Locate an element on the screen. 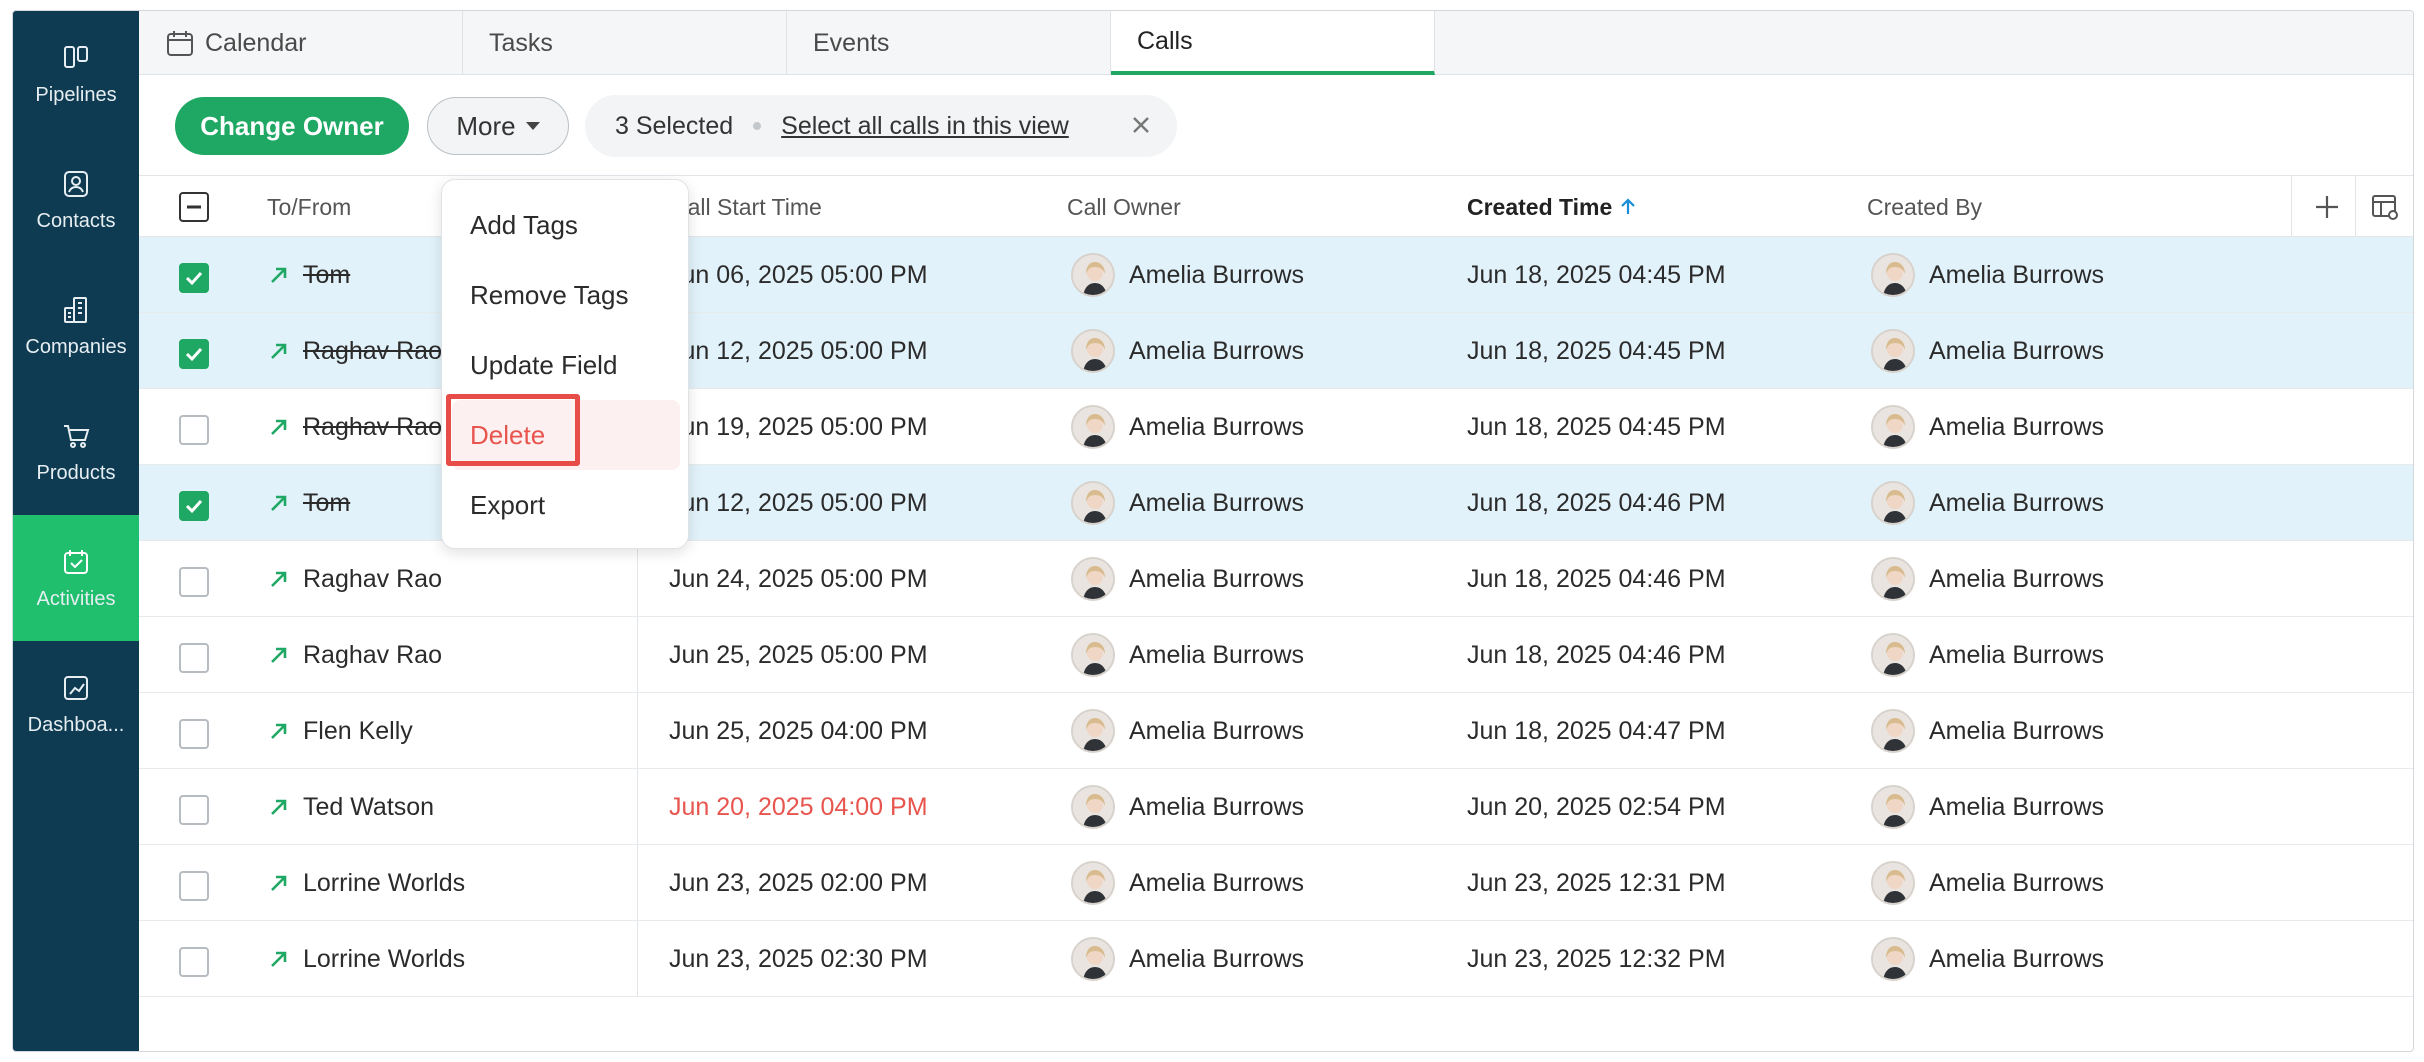  sort-ascending-icon is located at coordinates (1628, 206).